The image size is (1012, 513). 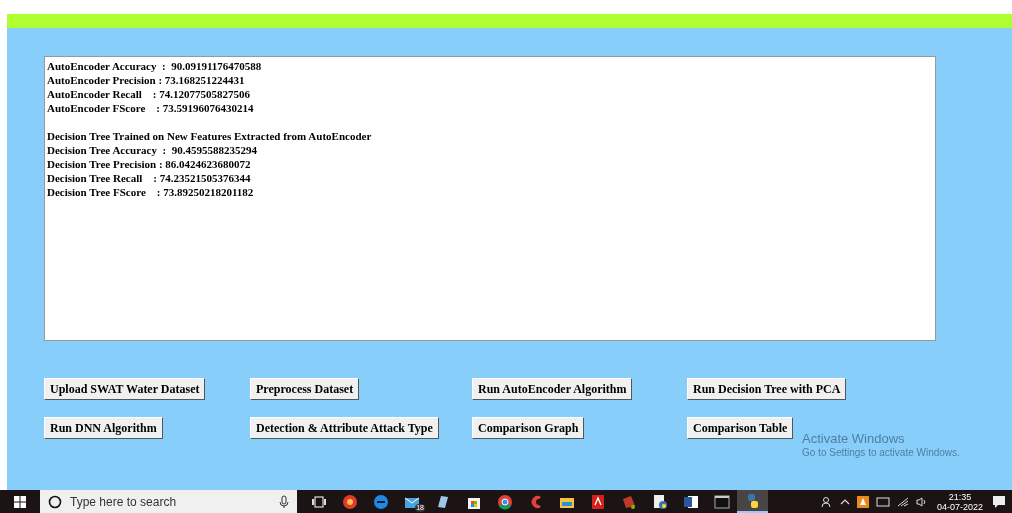 I want to click on search-box: Type here to search, so click(x=168, y=501).